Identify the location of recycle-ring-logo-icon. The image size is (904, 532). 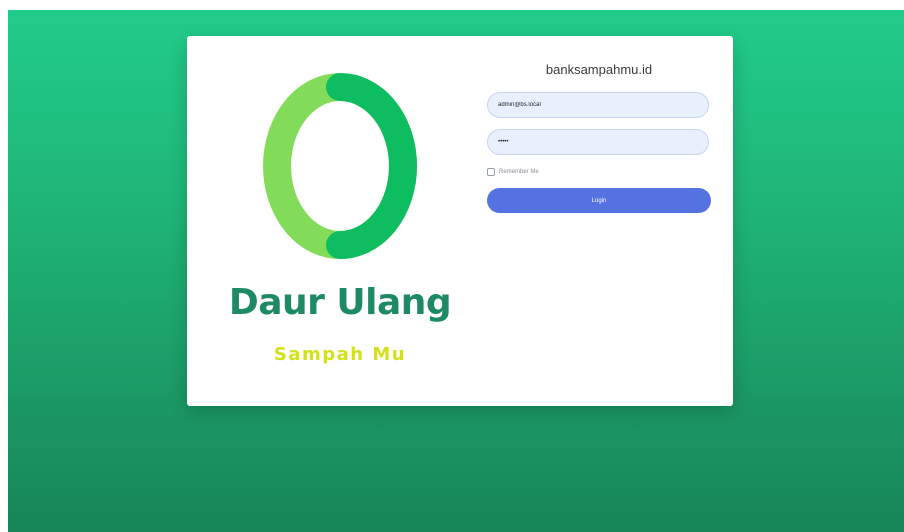
(340, 166).